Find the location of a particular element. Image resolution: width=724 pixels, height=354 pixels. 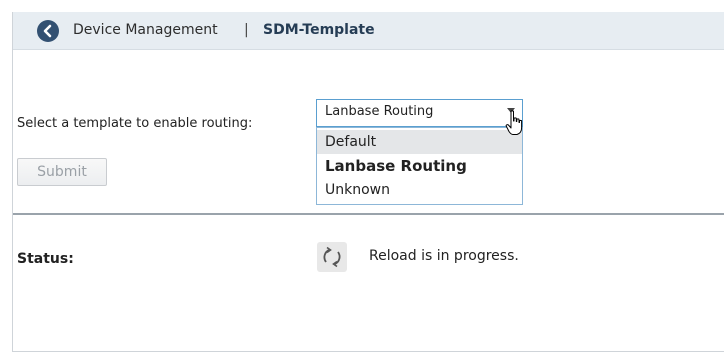

option-unknown: Unknown is located at coordinates (419, 190).